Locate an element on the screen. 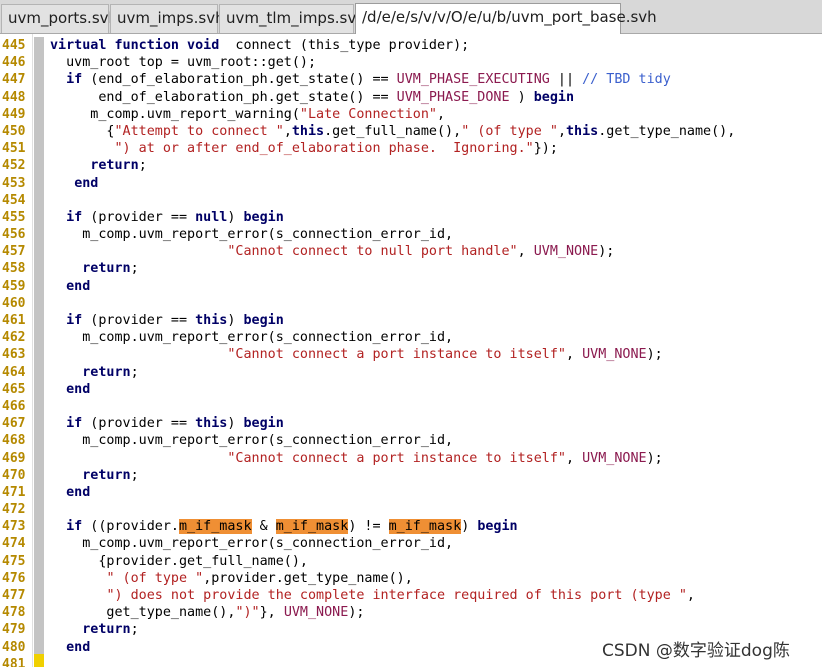 The width and height of the screenshot is (822, 667). tab-uvm-ports: uvm_ports.svh is located at coordinates (59, 18).